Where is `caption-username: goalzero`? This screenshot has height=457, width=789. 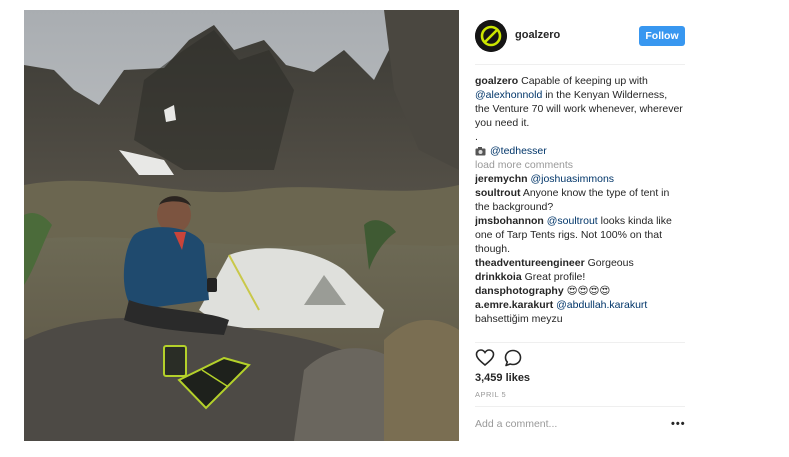
caption-username: goalzero is located at coordinates (496, 81).